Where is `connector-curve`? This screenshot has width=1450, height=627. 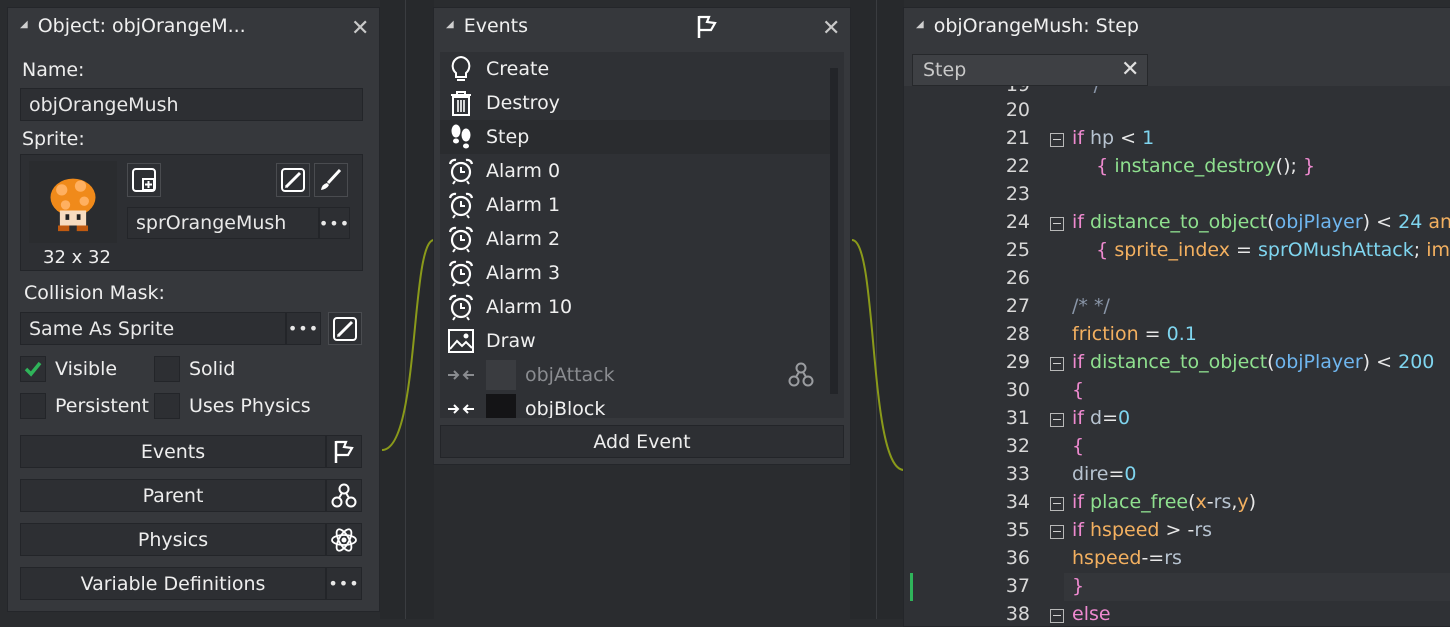 connector-curve is located at coordinates (408, 345).